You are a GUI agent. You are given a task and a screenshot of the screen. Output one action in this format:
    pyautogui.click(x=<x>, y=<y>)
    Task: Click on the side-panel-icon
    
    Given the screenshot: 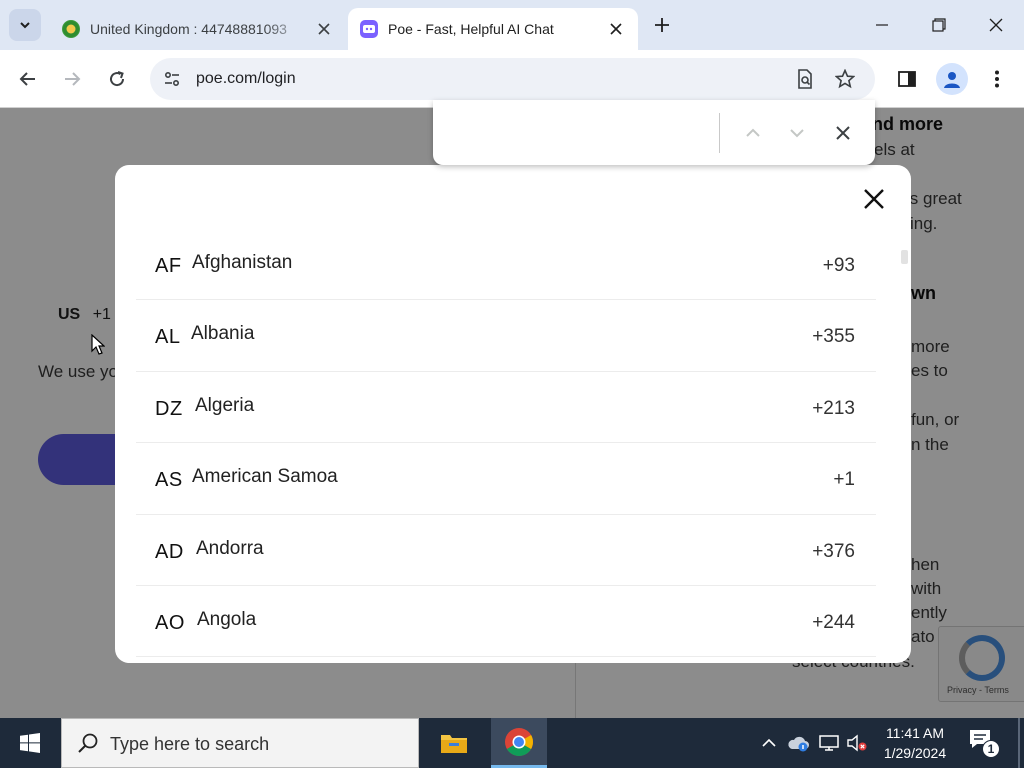 What is the action you would take?
    pyautogui.click(x=907, y=79)
    